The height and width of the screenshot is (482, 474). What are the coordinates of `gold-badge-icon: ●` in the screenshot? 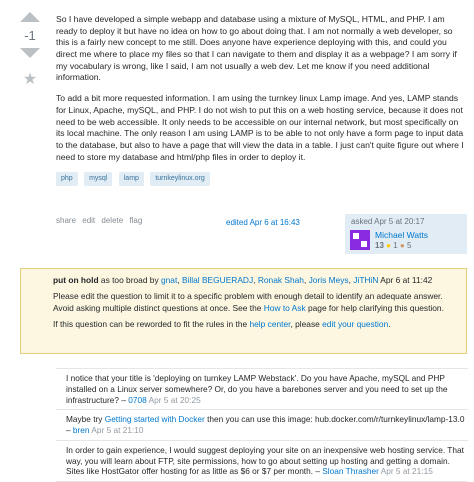 It's located at (388, 245).